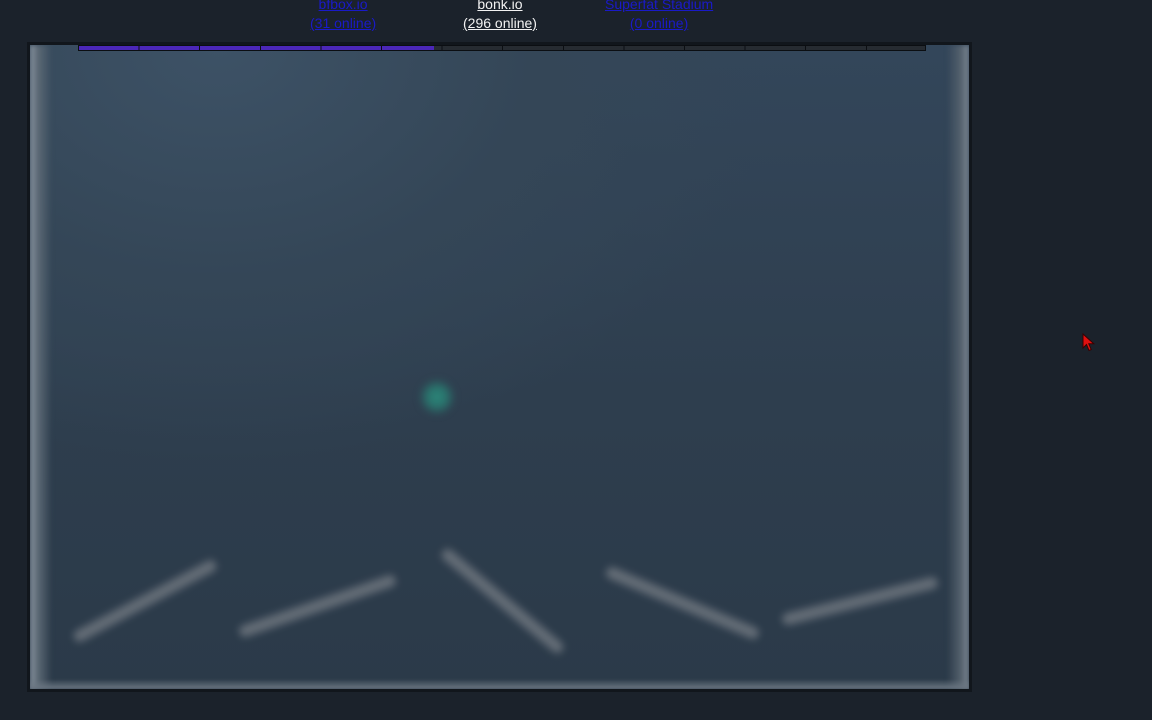  Describe the element at coordinates (437, 397) in the screenshot. I see `player-ball` at that location.